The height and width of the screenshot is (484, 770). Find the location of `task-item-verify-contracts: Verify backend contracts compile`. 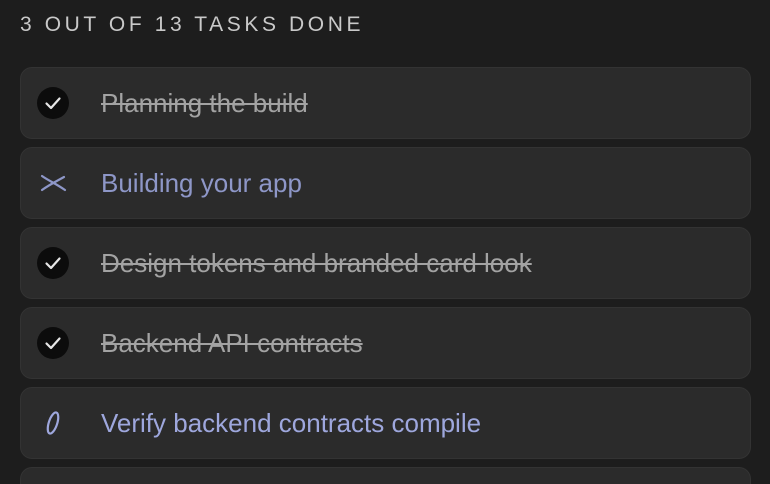

task-item-verify-contracts: Verify backend contracts compile is located at coordinates (385, 423).